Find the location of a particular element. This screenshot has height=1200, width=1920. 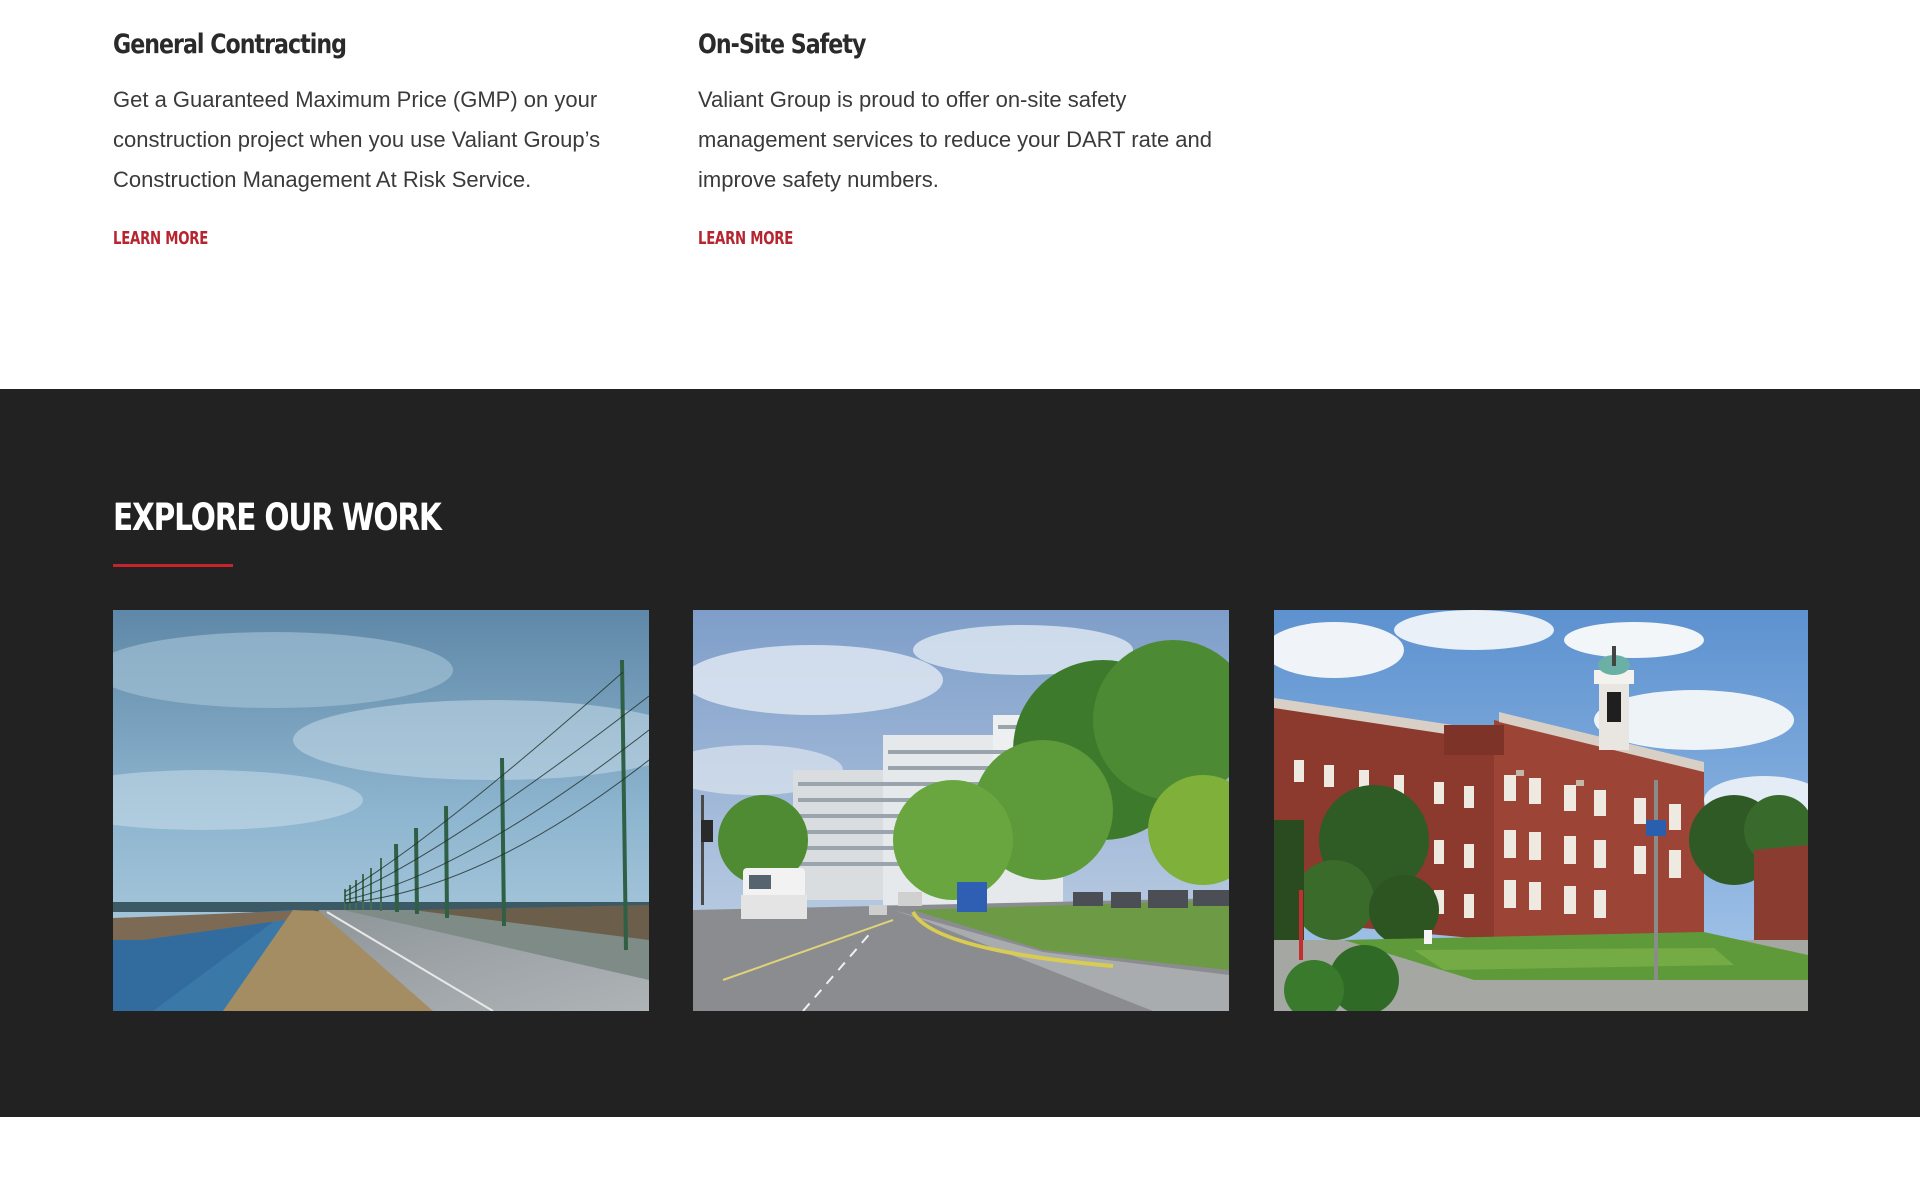

project-card-coastal-road is located at coordinates (381, 810).